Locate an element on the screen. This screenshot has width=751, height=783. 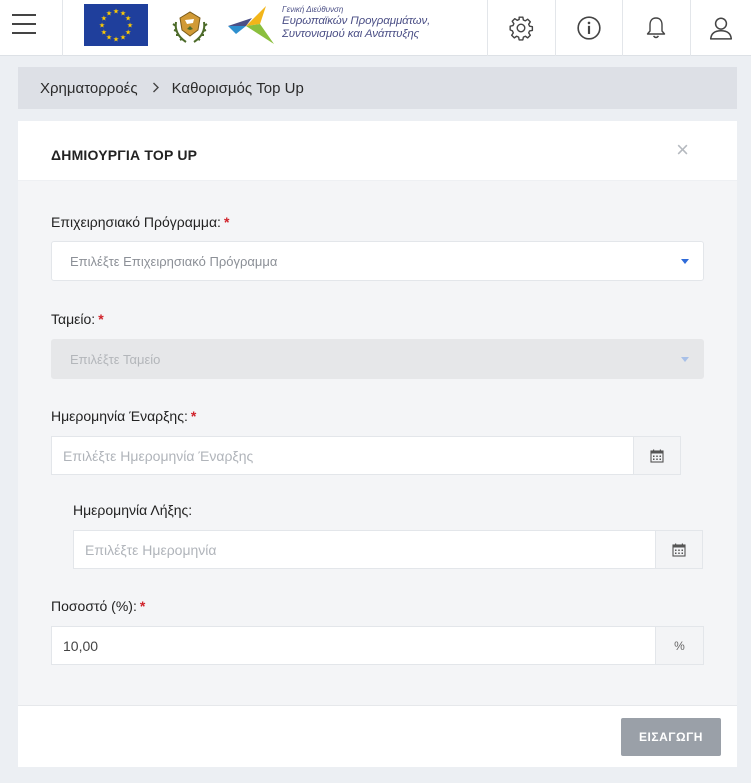
program-label: Επιχειρησιακό Πρόγραμμα: * is located at coordinates (140, 222).